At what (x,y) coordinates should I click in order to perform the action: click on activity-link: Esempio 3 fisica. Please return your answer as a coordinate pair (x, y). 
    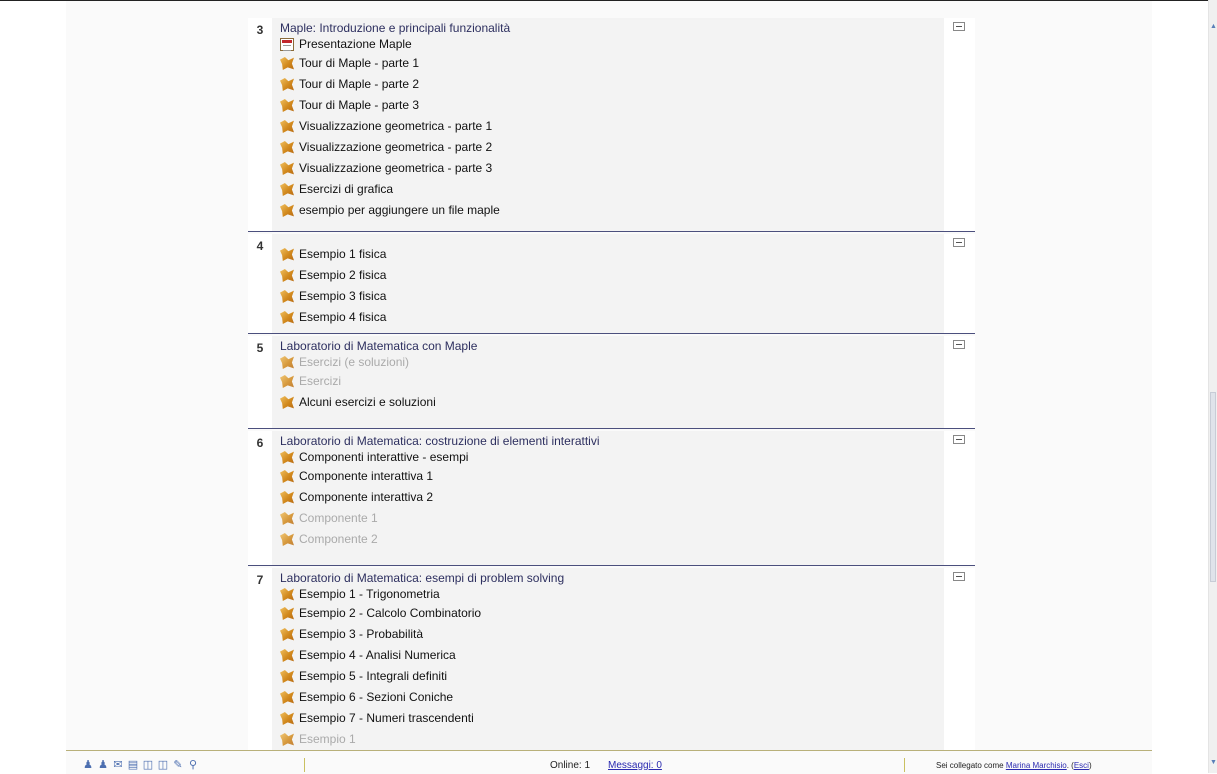
    Looking at the image, I should click on (612, 296).